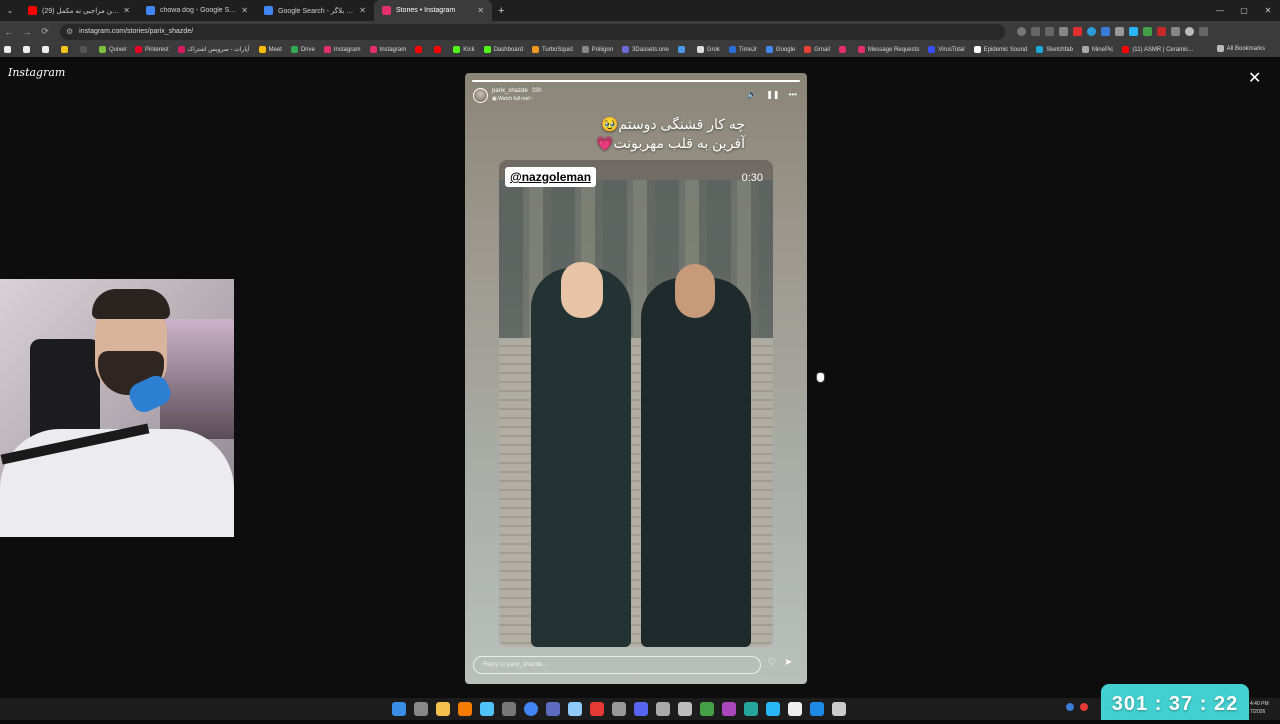  What do you see at coordinates (793, 94) in the screenshot?
I see `more-options-icon: •••` at bounding box center [793, 94].